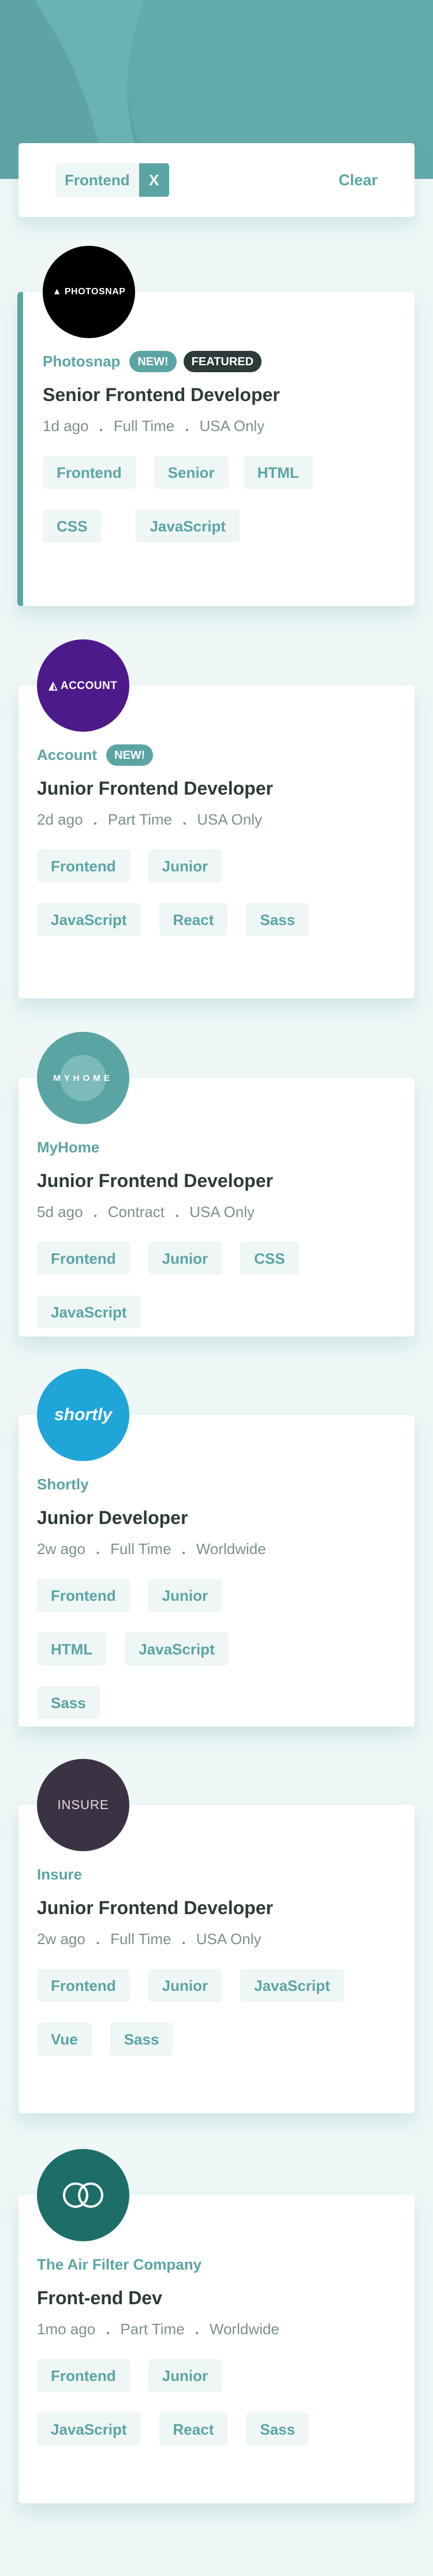  What do you see at coordinates (136, 1212) in the screenshot?
I see `contract-type: Contract` at bounding box center [136, 1212].